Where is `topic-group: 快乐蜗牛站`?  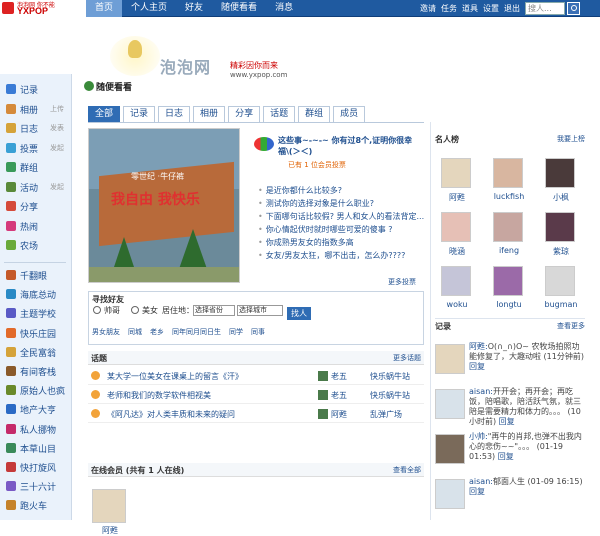
topic-group: 快乐蜗牛站 is located at coordinates (390, 395).